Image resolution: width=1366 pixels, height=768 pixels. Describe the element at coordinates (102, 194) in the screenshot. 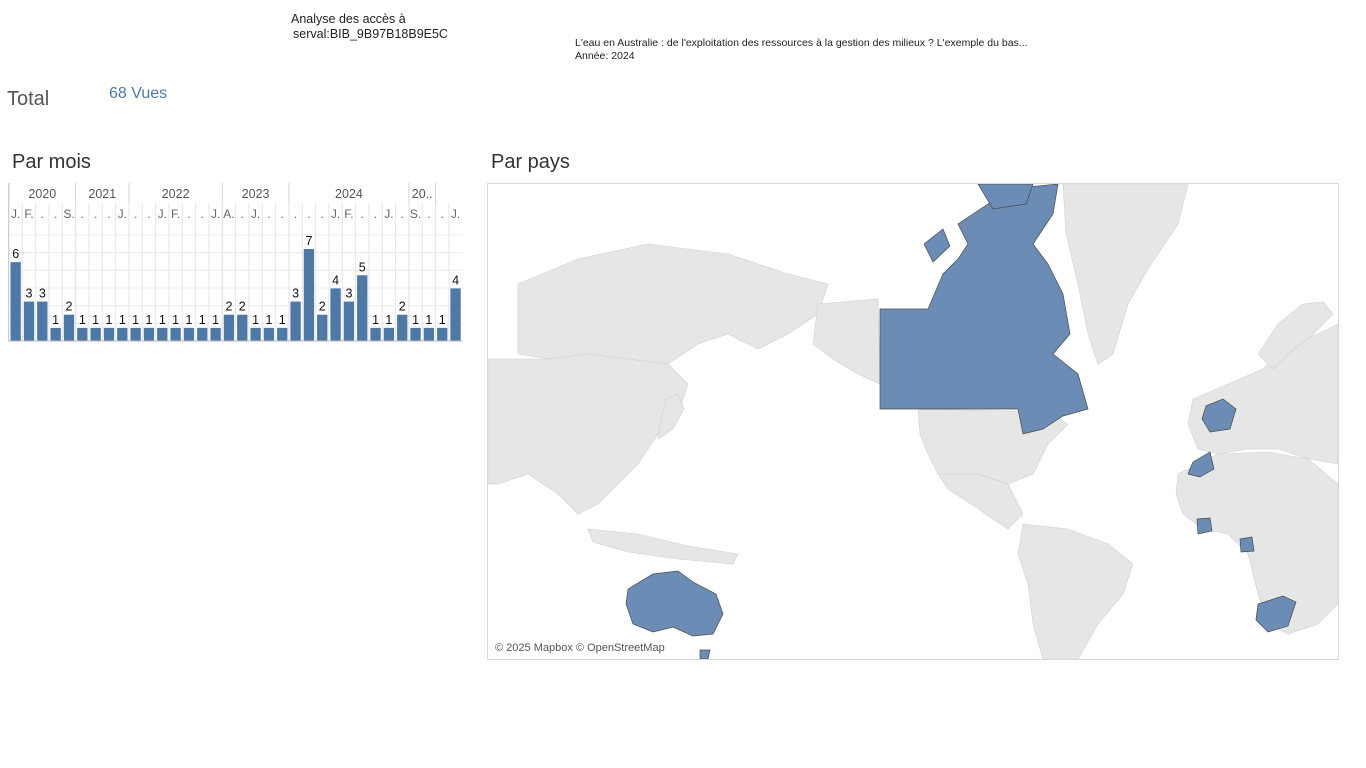

I see `year-label: 2021` at that location.